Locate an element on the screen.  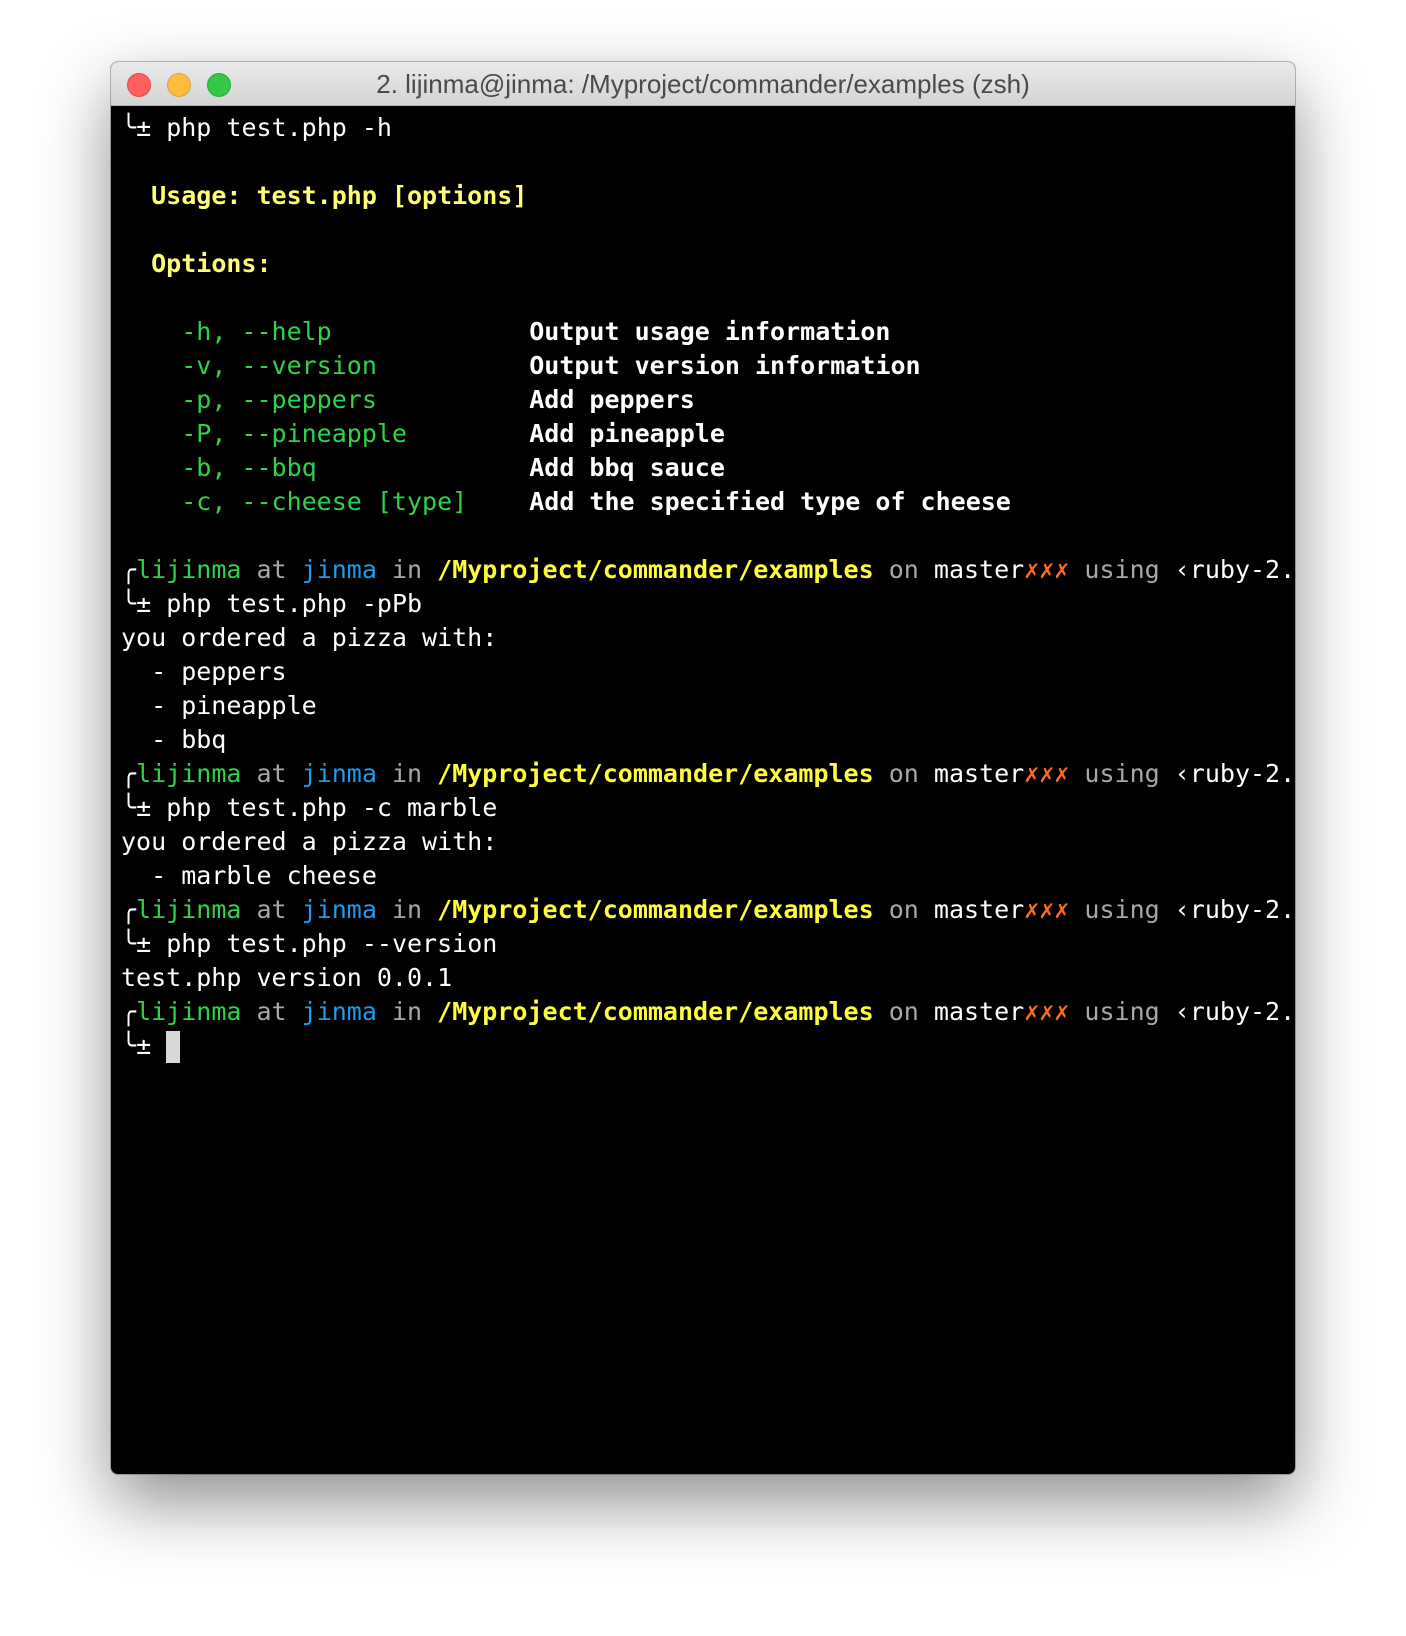
option-desc: Add pineapple is located at coordinates (627, 433).